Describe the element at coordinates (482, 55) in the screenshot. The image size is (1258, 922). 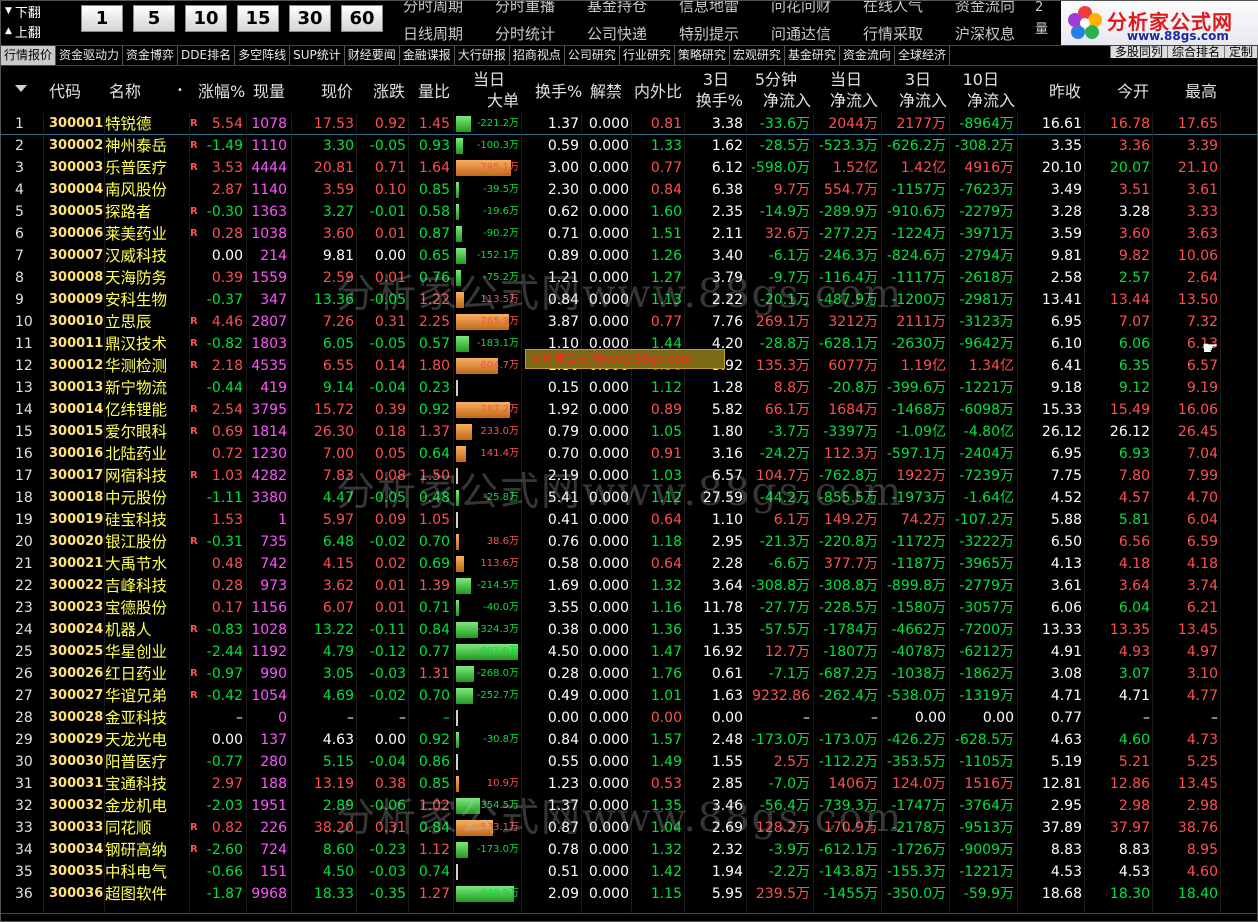
I see `tab-item: 大行研报` at that location.